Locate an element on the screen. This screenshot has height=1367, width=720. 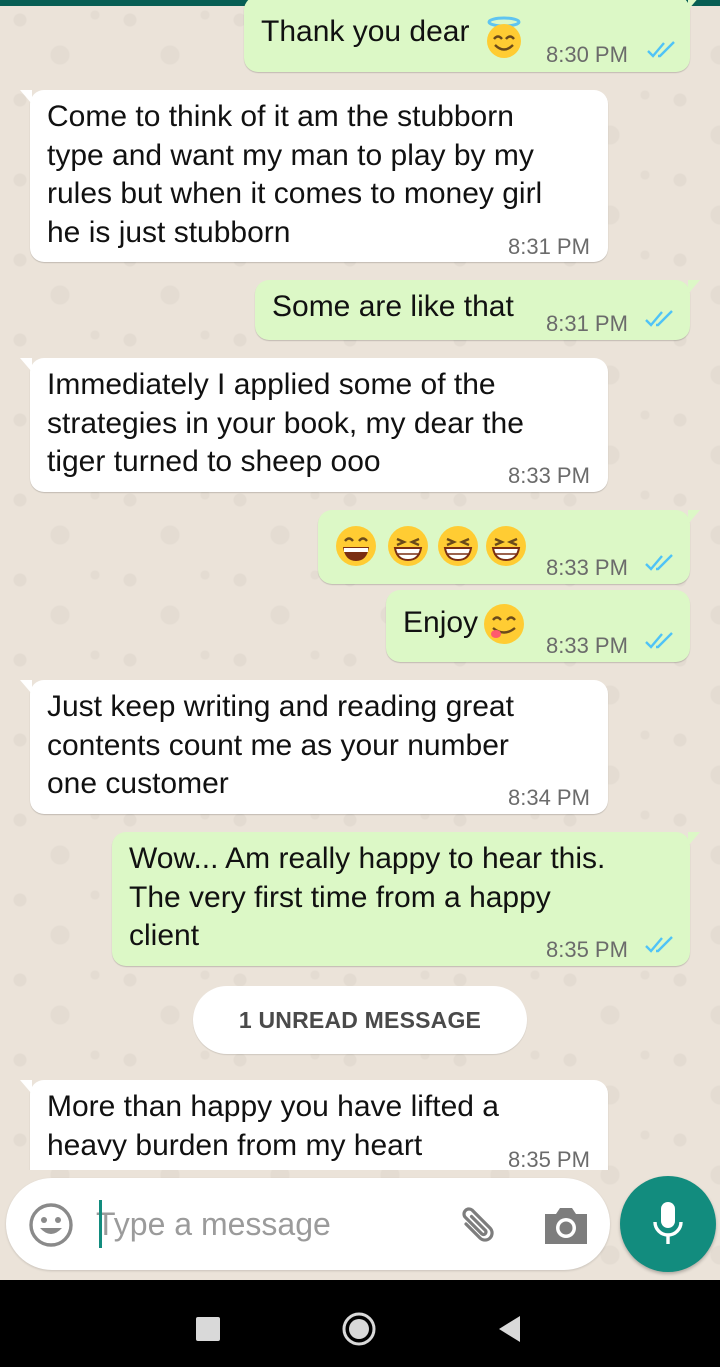
outgoing-message: Enjoy 8:33 PM is located at coordinates (538, 626).